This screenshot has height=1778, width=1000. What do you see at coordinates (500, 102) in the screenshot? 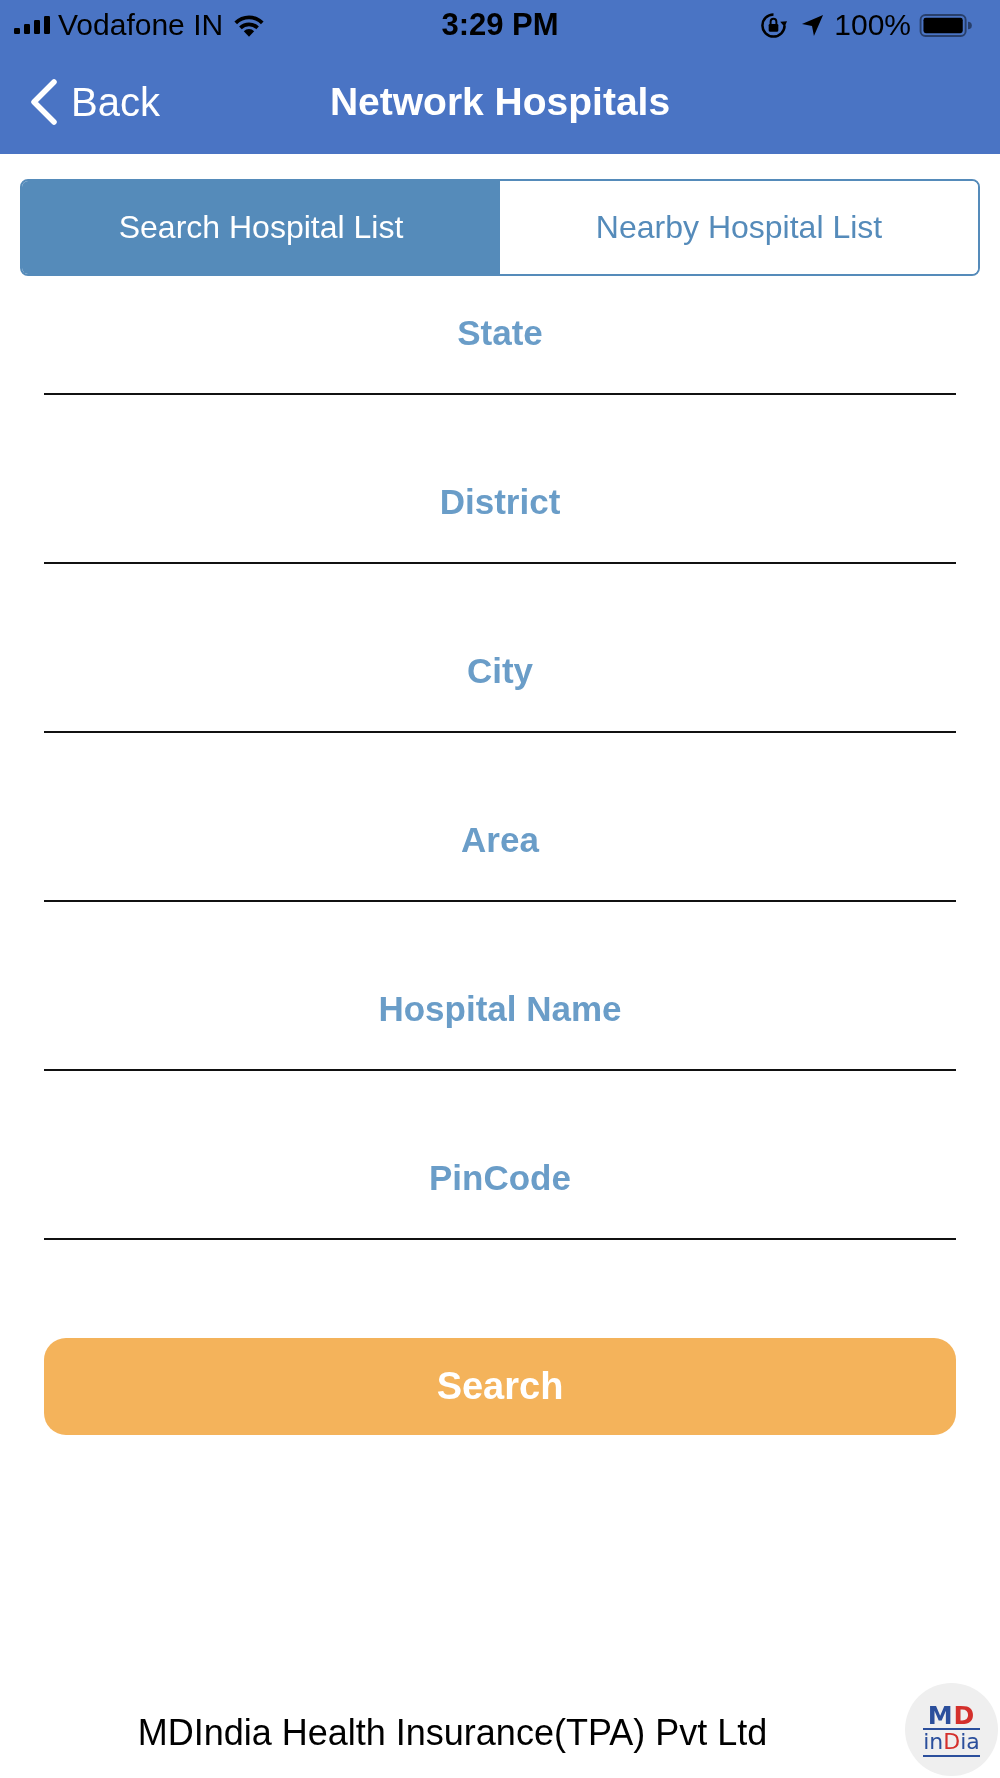
I see `screen-title: Network Hospitals` at bounding box center [500, 102].